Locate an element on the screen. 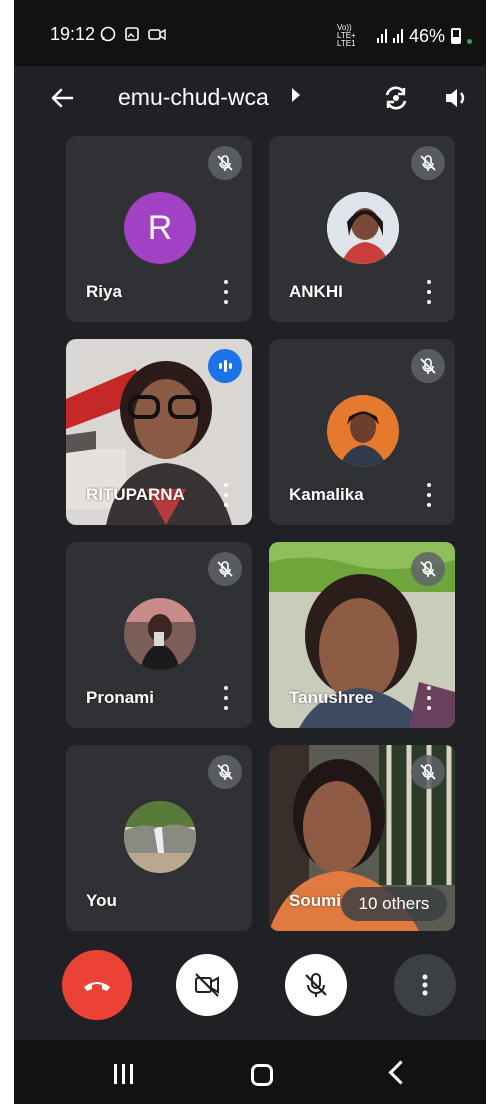  gallery-icon is located at coordinates (132, 34).